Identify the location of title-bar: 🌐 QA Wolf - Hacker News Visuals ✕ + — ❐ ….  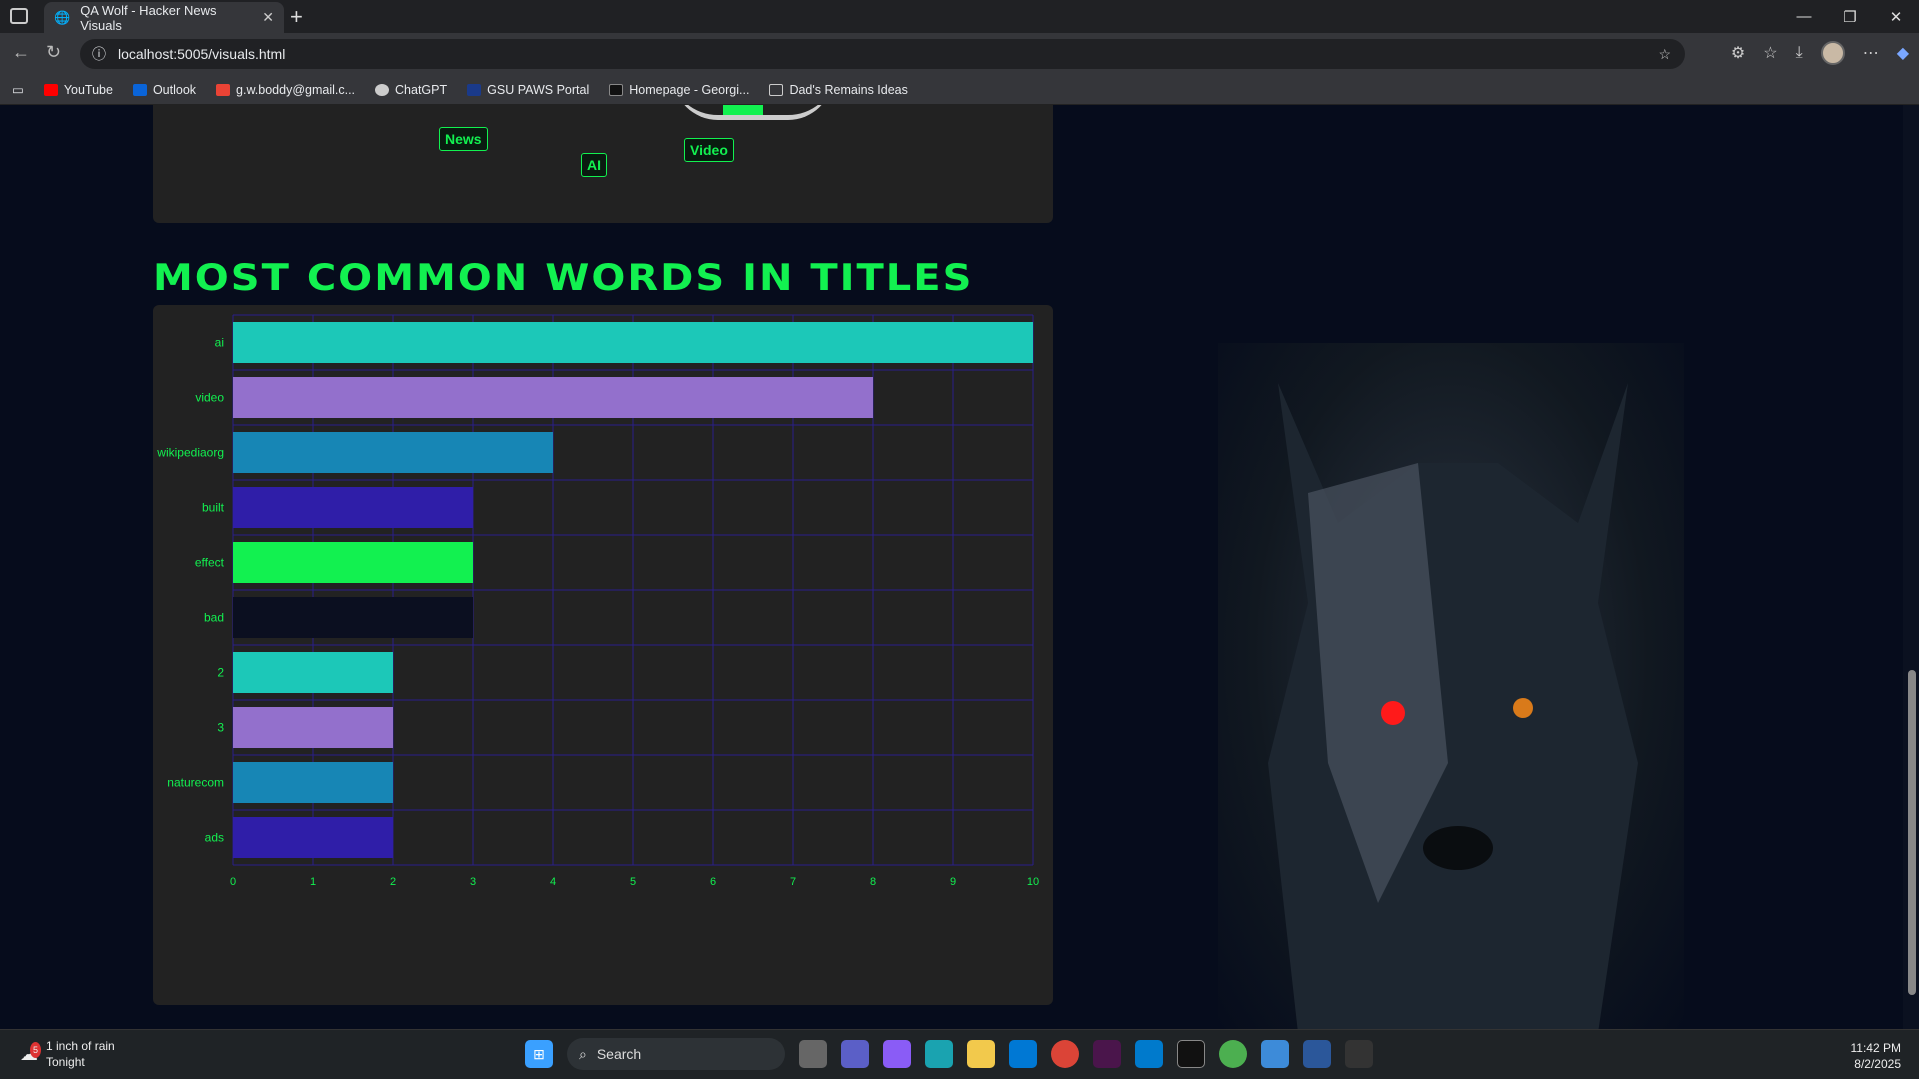
(959, 16).